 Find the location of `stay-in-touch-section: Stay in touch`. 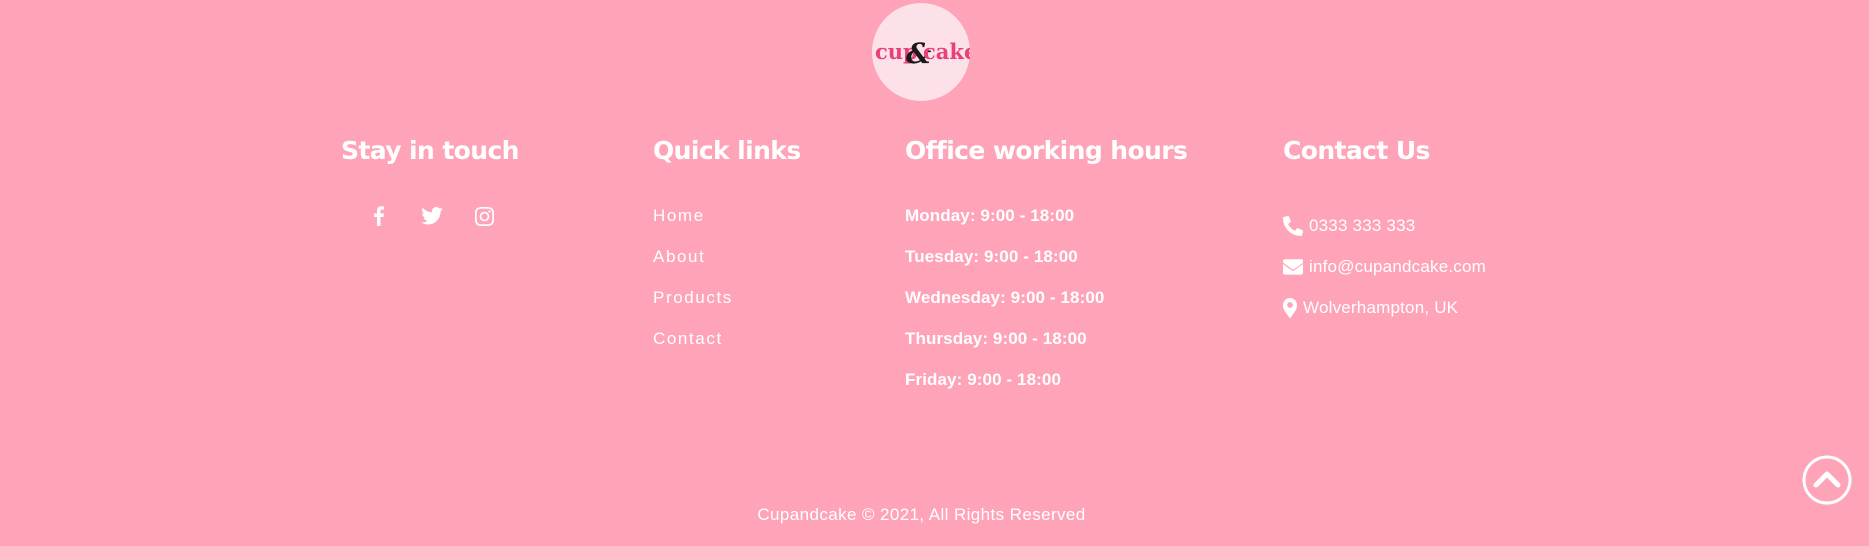

stay-in-touch-section: Stay in touch is located at coordinates (430, 151).